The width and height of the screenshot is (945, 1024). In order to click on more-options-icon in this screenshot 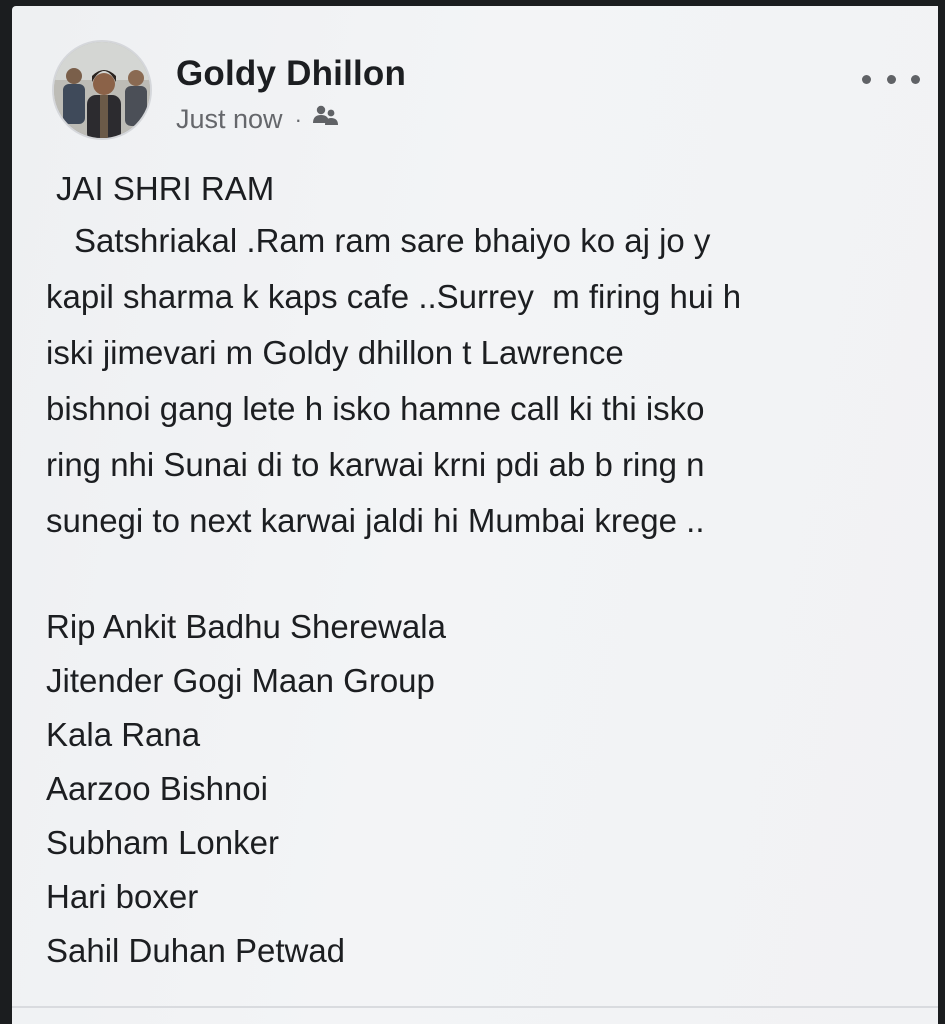, I will do `click(891, 79)`.